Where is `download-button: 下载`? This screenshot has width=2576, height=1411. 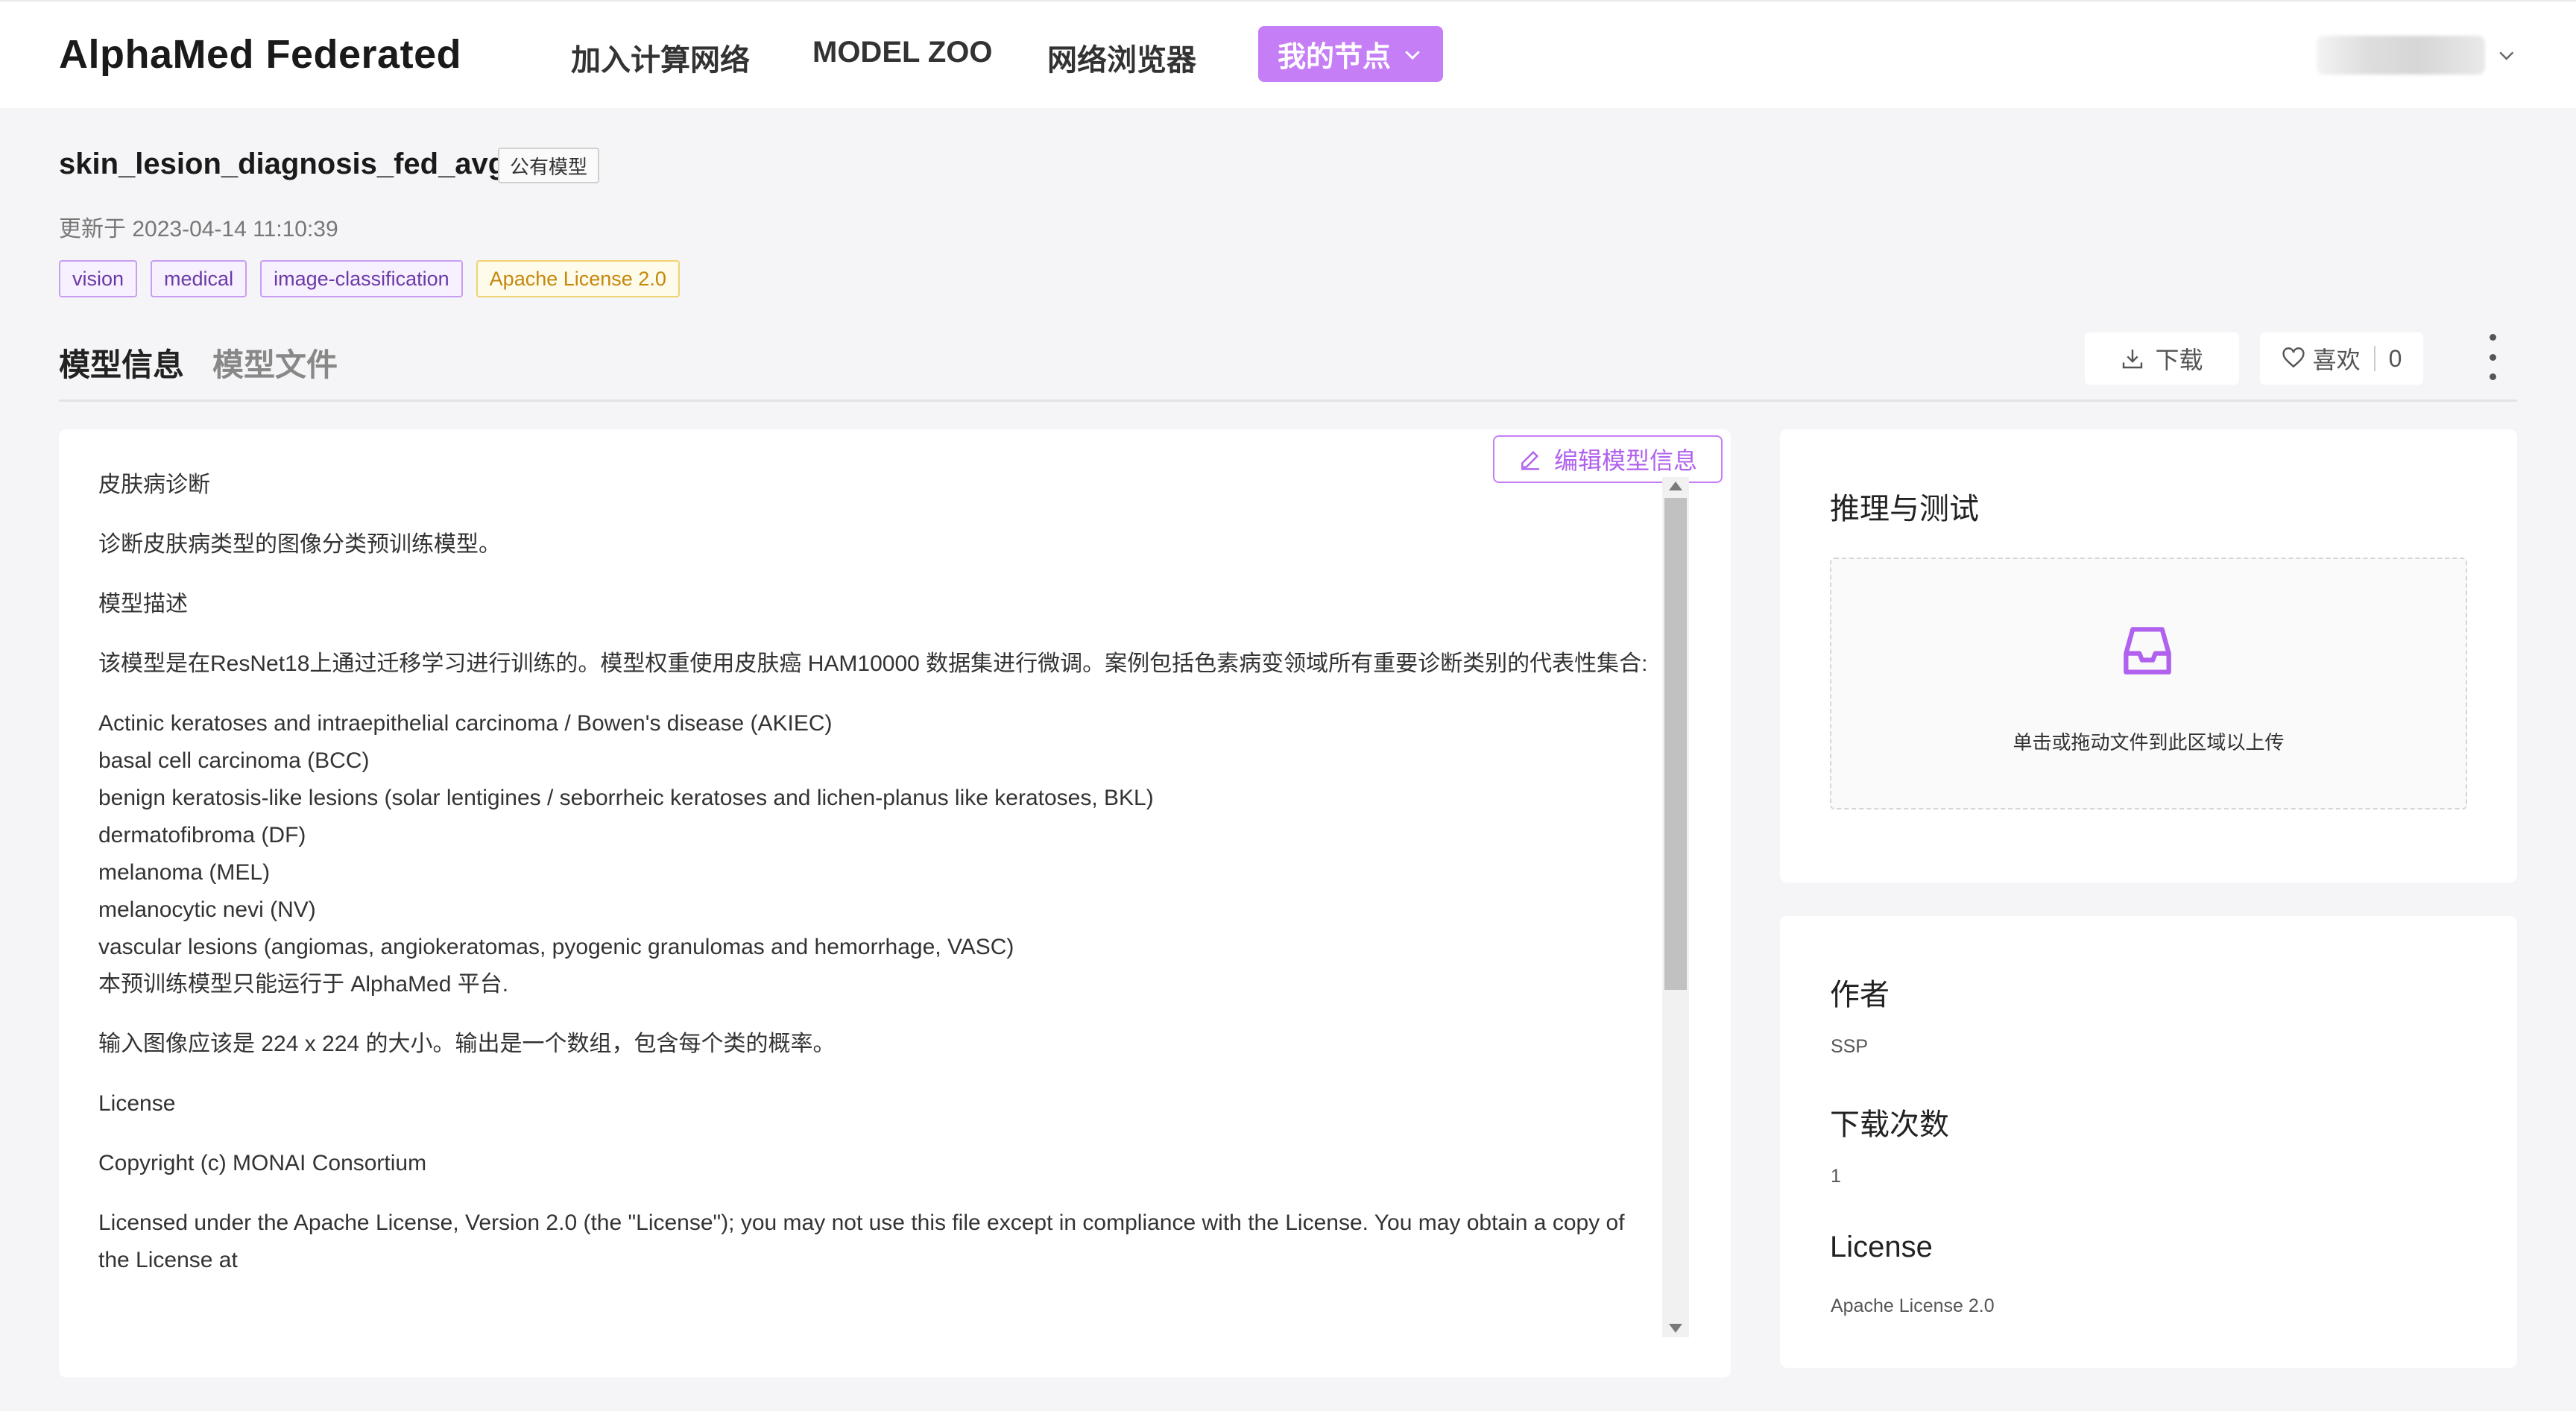 download-button: 下载 is located at coordinates (2162, 358).